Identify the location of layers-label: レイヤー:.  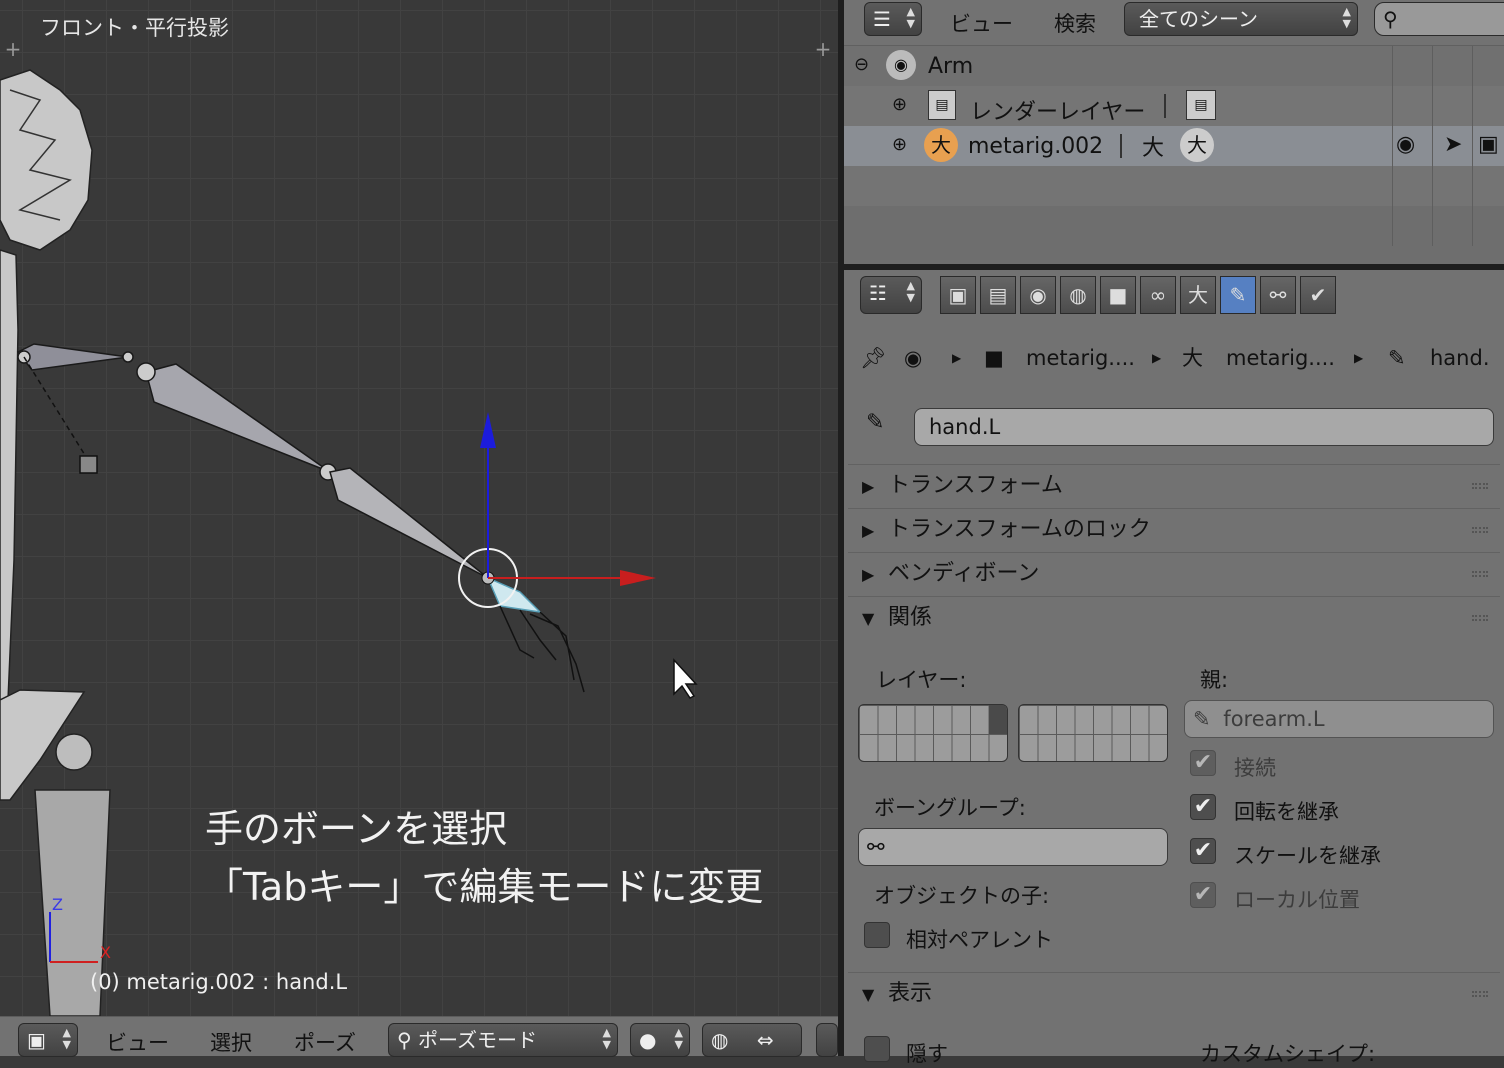
(921, 680).